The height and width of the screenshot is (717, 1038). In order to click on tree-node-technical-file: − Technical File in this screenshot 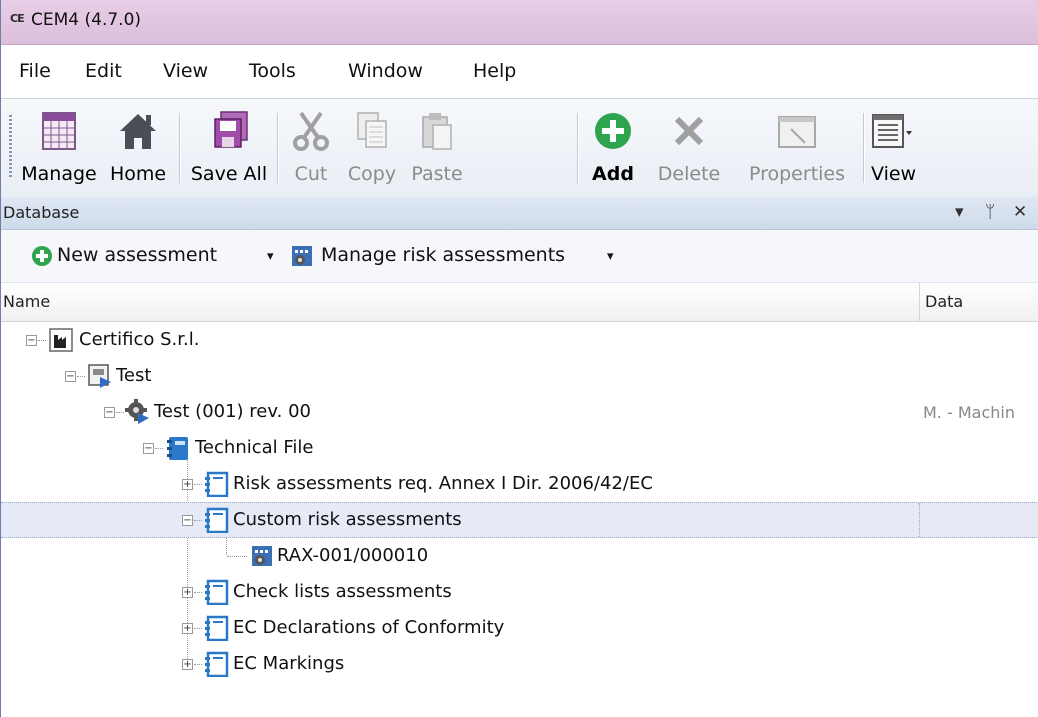, I will do `click(519, 448)`.